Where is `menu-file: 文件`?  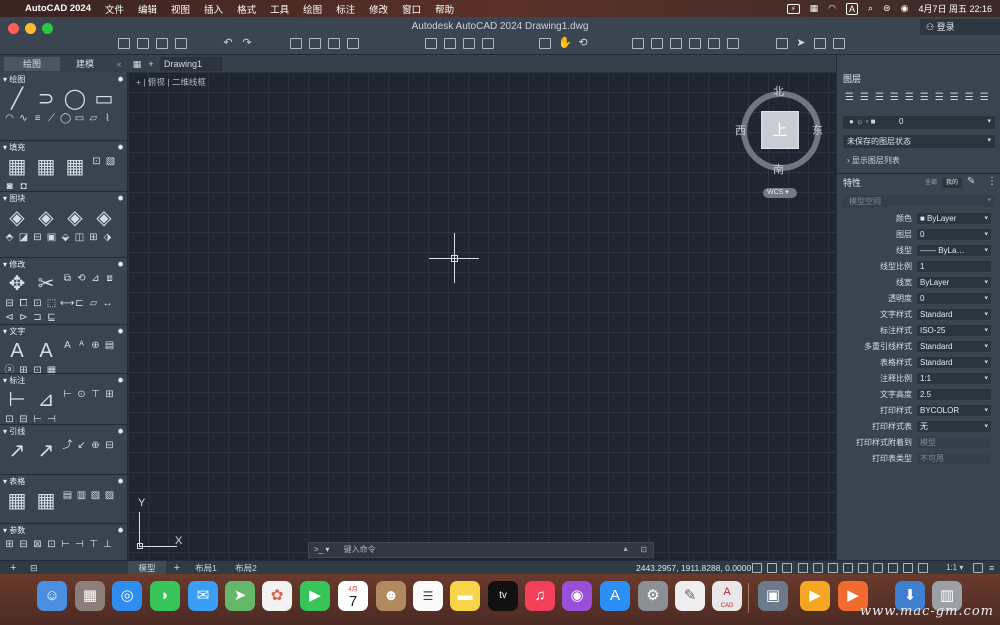 menu-file: 文件 is located at coordinates (114, 9).